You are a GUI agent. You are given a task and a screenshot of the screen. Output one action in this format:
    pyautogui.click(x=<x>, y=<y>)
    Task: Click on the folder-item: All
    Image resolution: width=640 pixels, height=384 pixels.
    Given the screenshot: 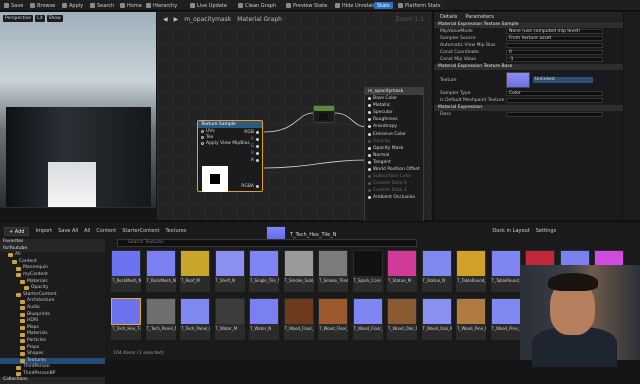 What is the action you would take?
    pyautogui.click(x=52, y=255)
    